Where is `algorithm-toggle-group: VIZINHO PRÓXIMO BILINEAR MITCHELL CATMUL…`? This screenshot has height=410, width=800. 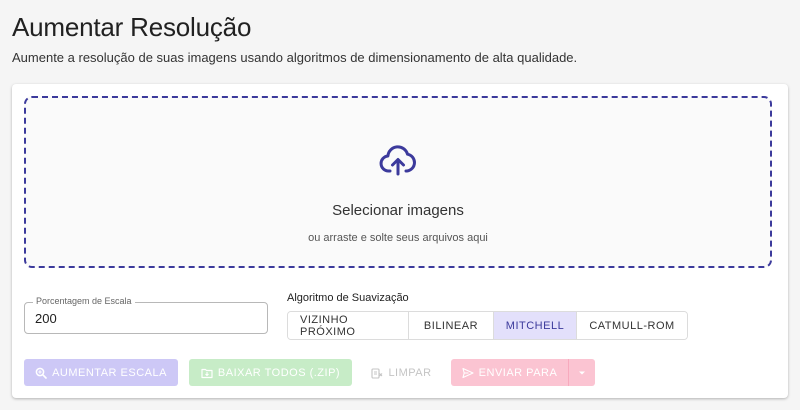
algorithm-toggle-group: VIZINHO PRÓXIMO BILINEAR MITCHELL CATMUL… is located at coordinates (487, 325).